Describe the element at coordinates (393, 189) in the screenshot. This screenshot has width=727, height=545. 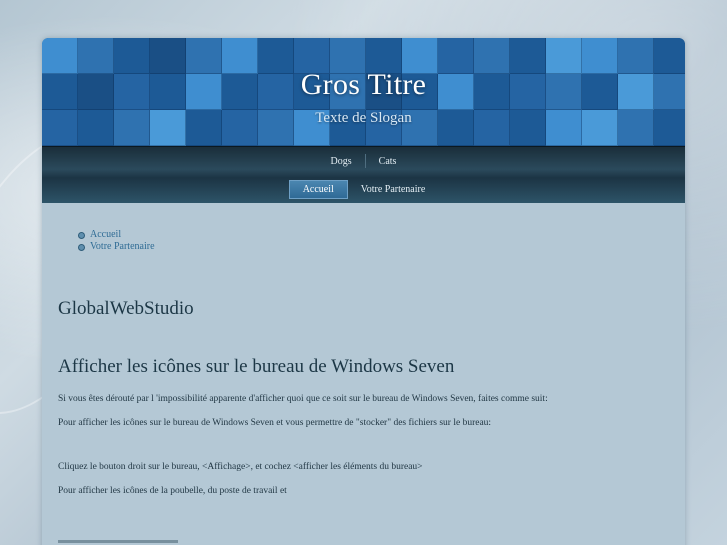
I see `nav-item-votre-partenaire: Votre Partenaire` at that location.